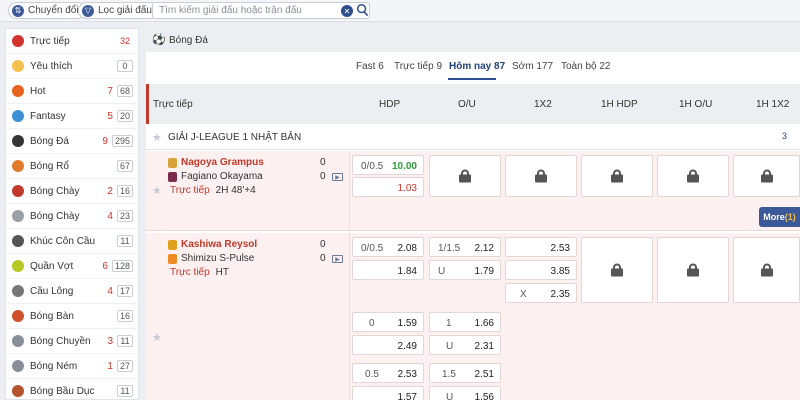  What do you see at coordinates (51, 66) in the screenshot?
I see `sidebar-item-label: Yêu thích` at bounding box center [51, 66].